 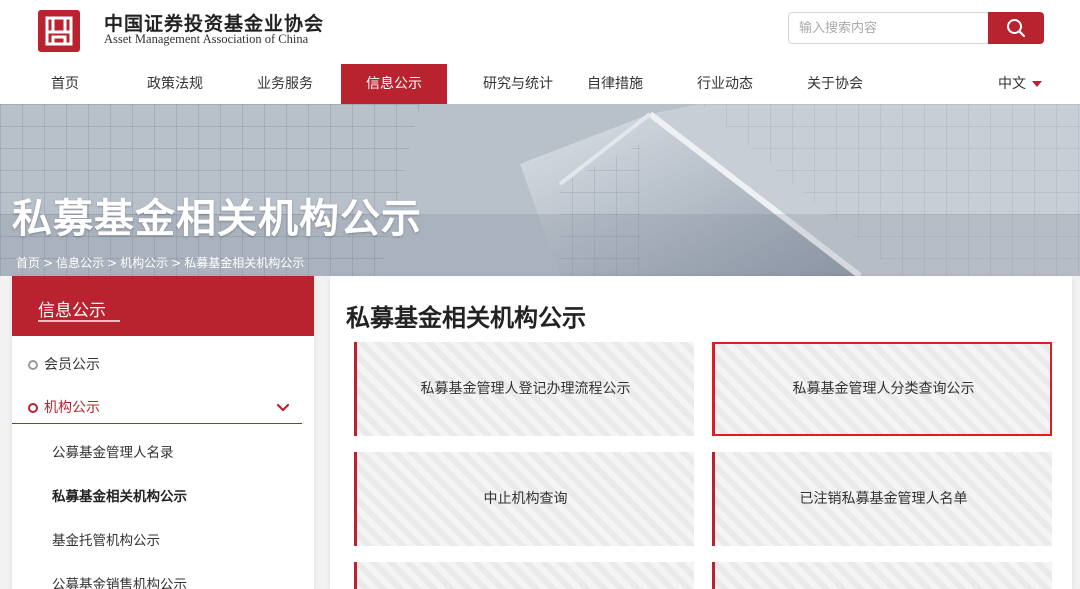 I want to click on sidebar-item-institution-disclosure: 机构公示, so click(x=157, y=408).